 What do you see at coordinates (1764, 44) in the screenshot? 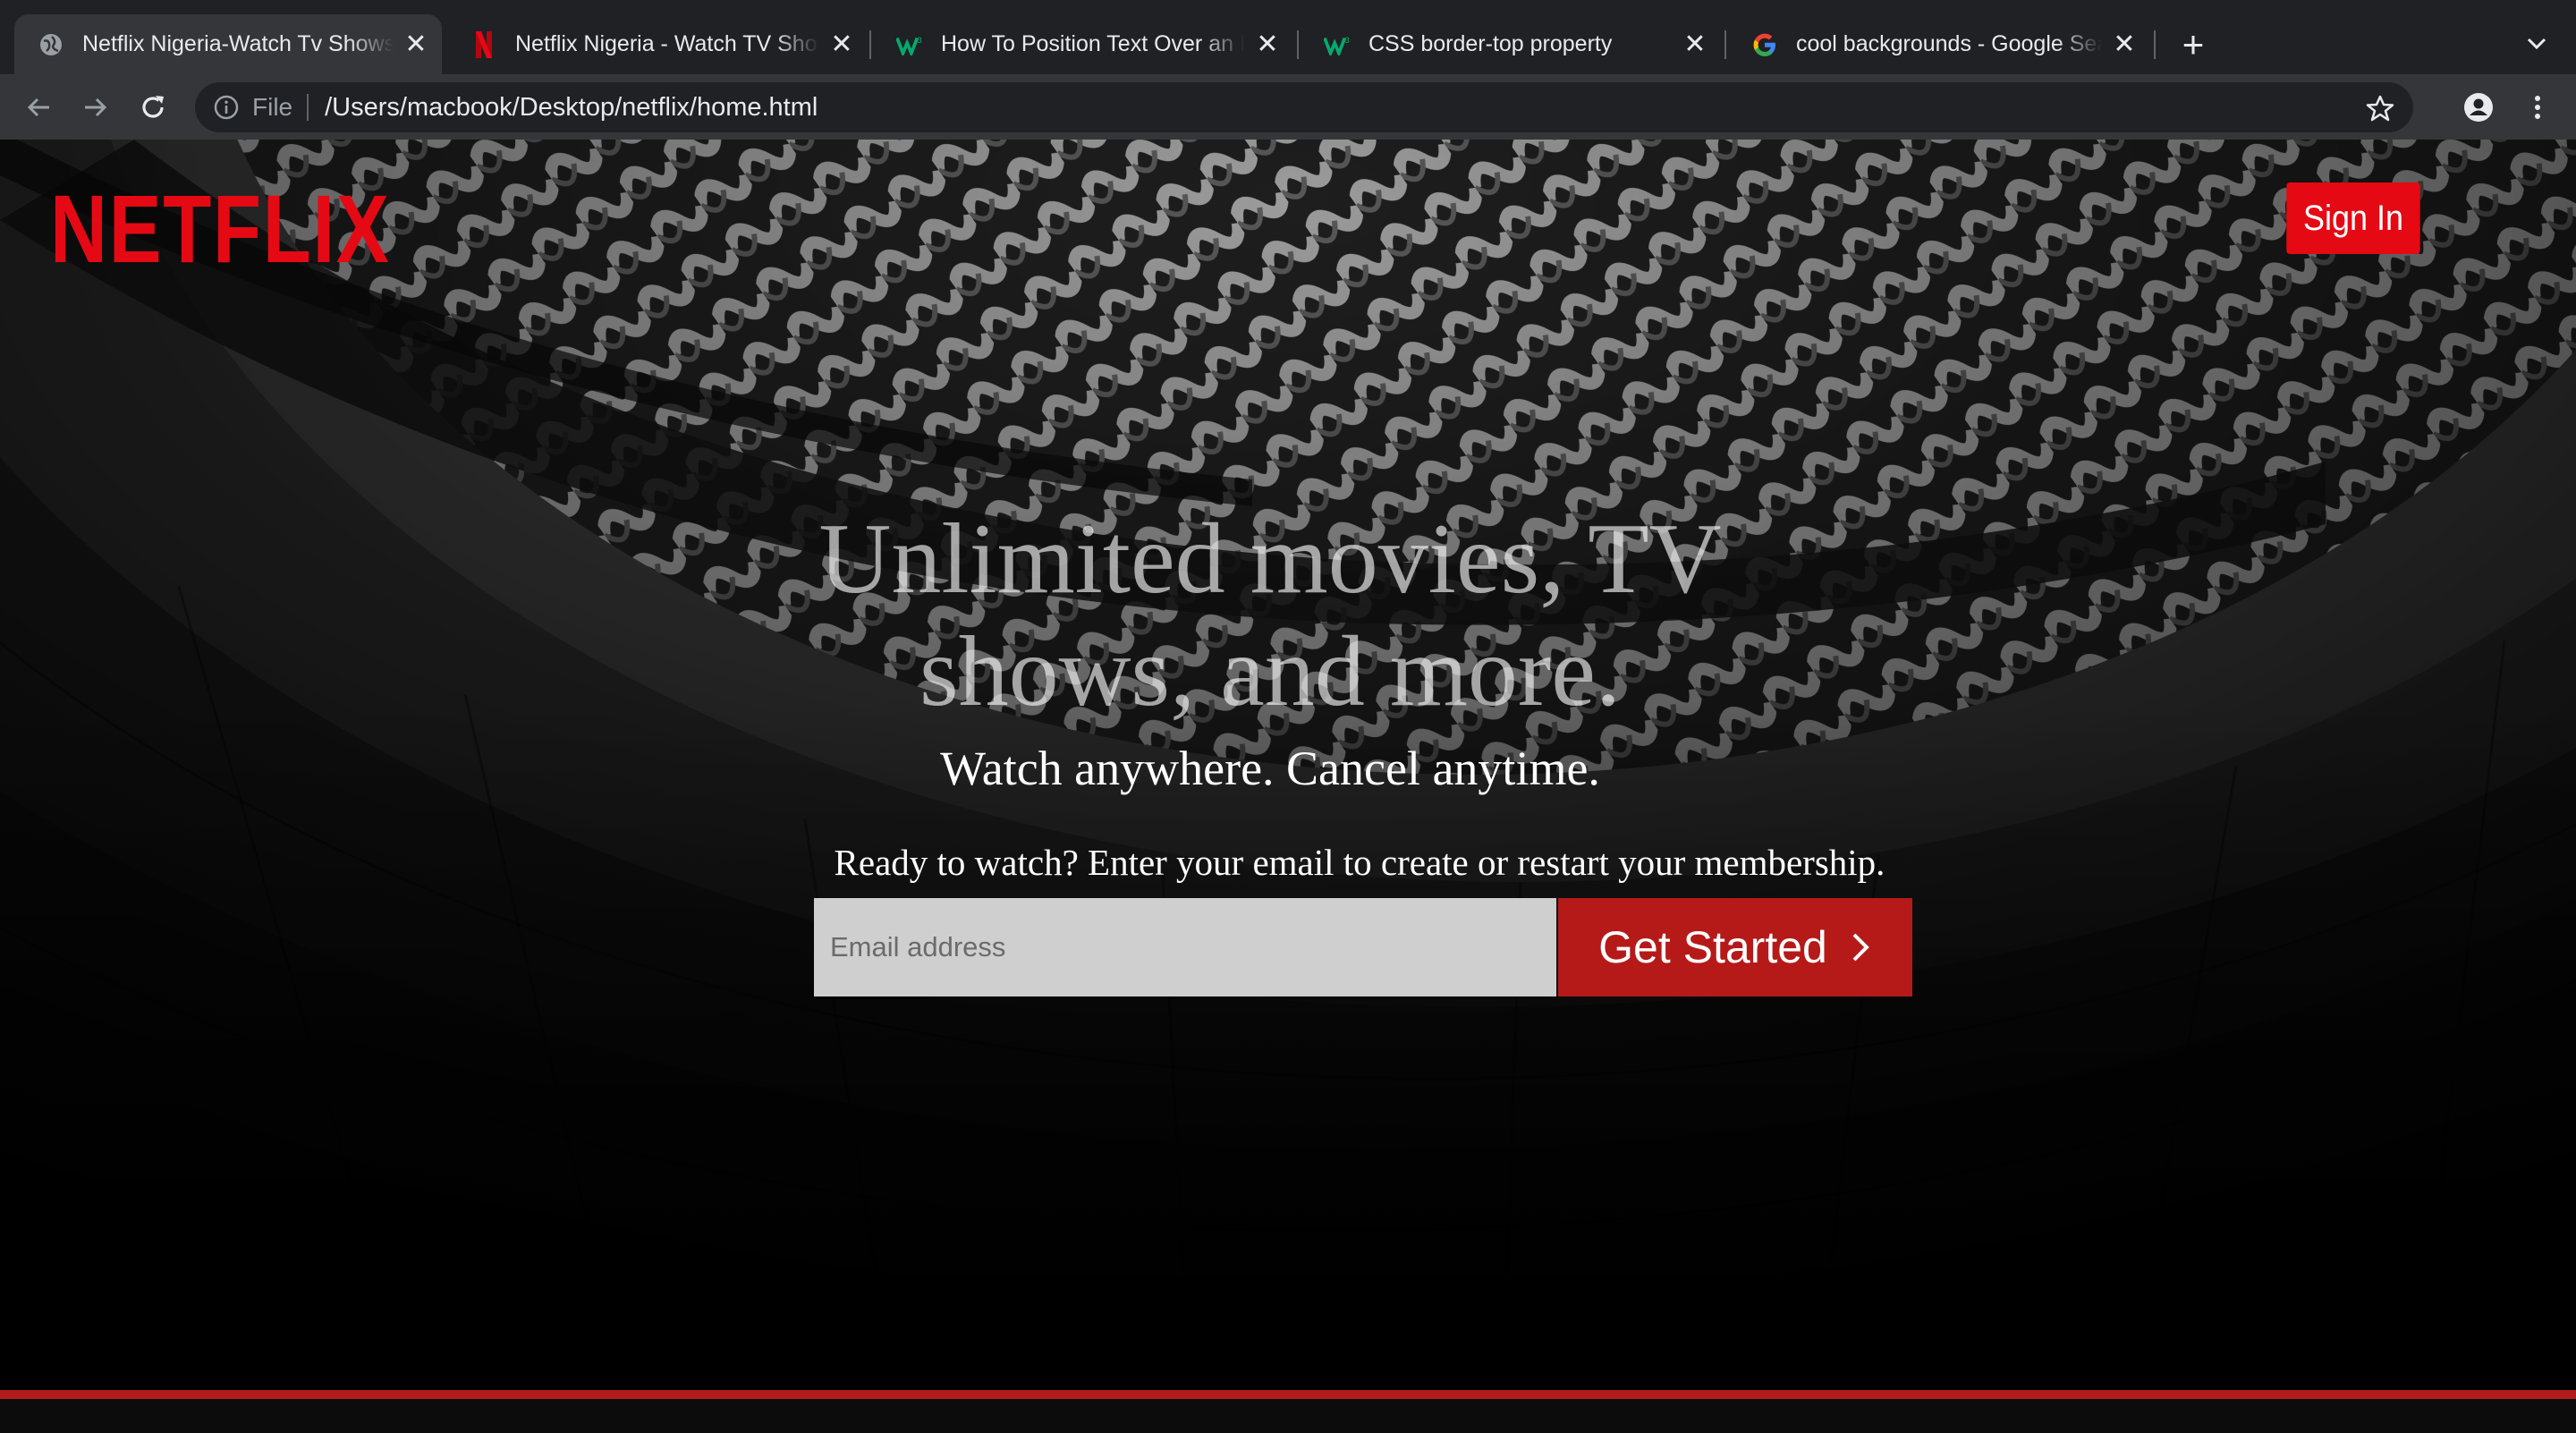
I see `google-icon` at bounding box center [1764, 44].